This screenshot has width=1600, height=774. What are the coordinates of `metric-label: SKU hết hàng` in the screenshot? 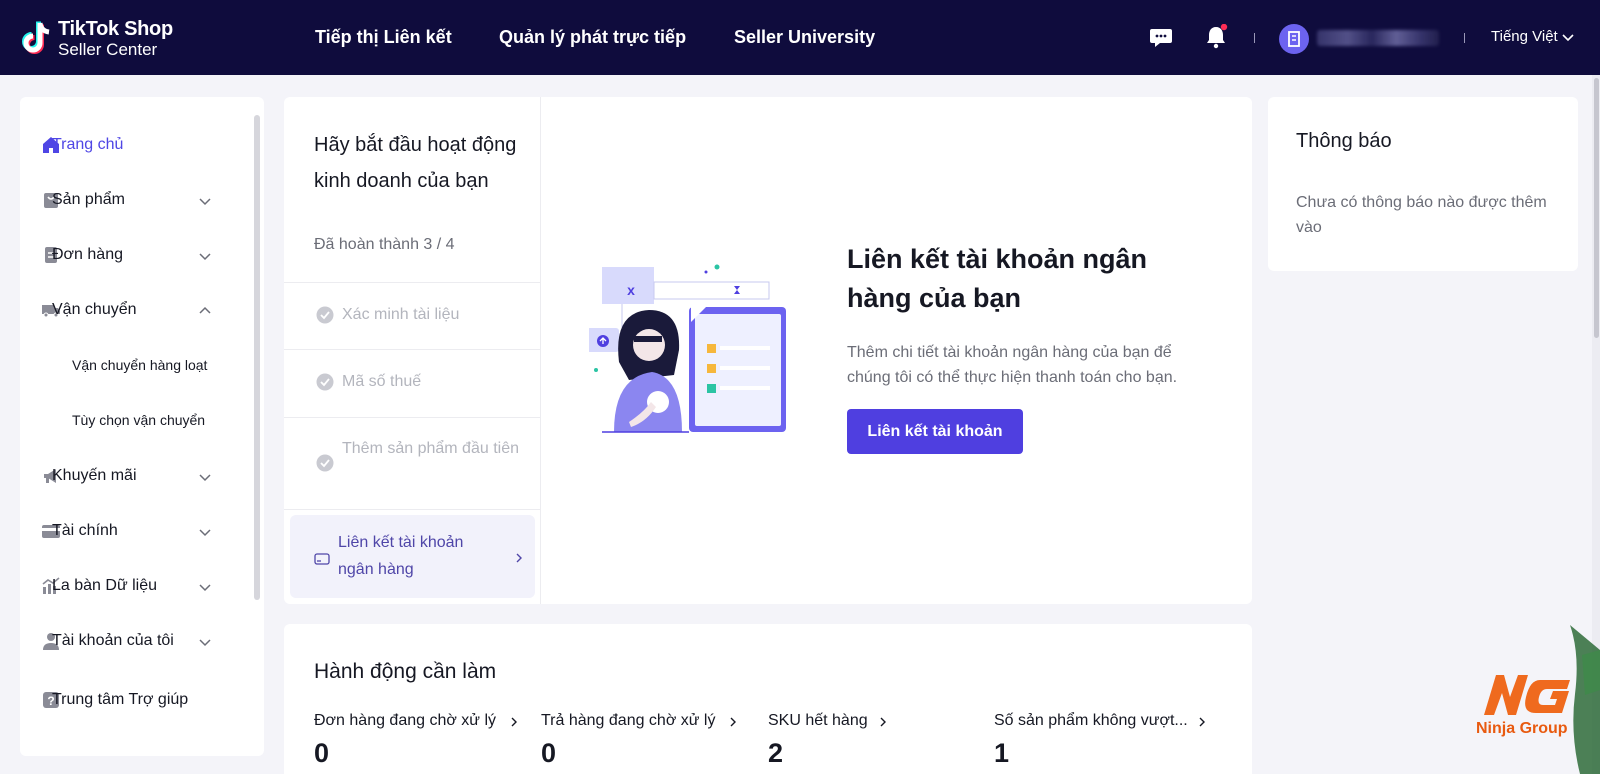 It's located at (818, 720).